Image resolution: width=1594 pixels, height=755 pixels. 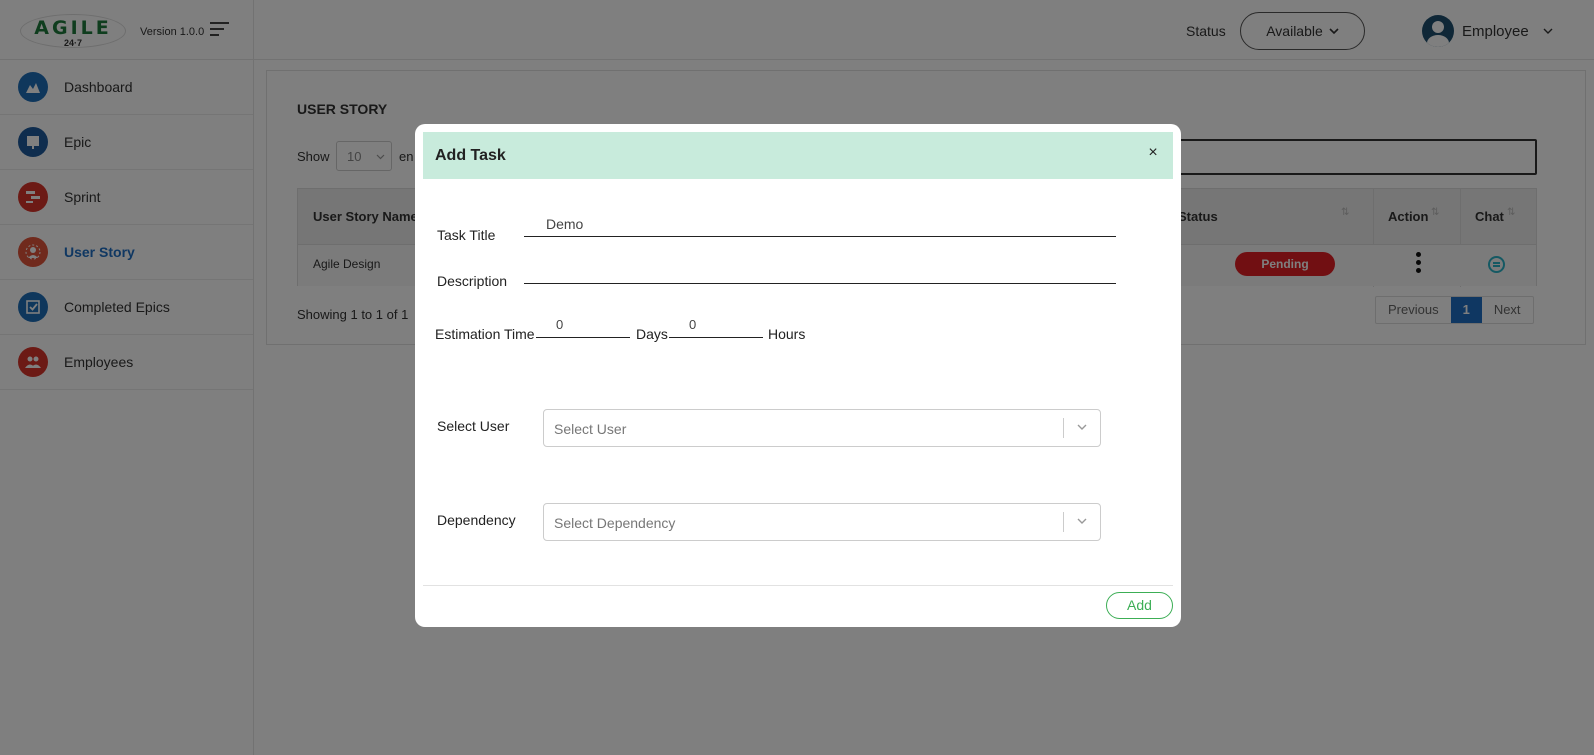 What do you see at coordinates (787, 334) in the screenshot?
I see `hours-label: Hours` at bounding box center [787, 334].